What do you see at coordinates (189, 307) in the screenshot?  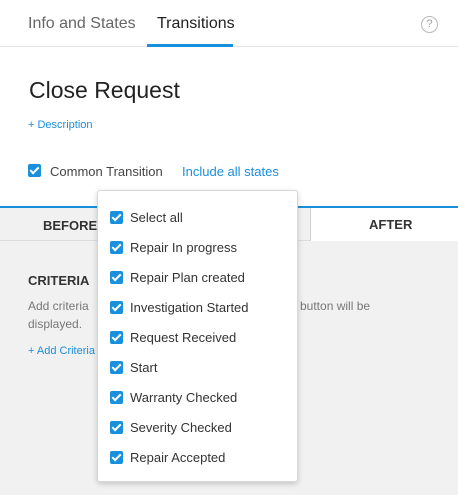 I see `dropdown-item-label: Investigation Started` at bounding box center [189, 307].